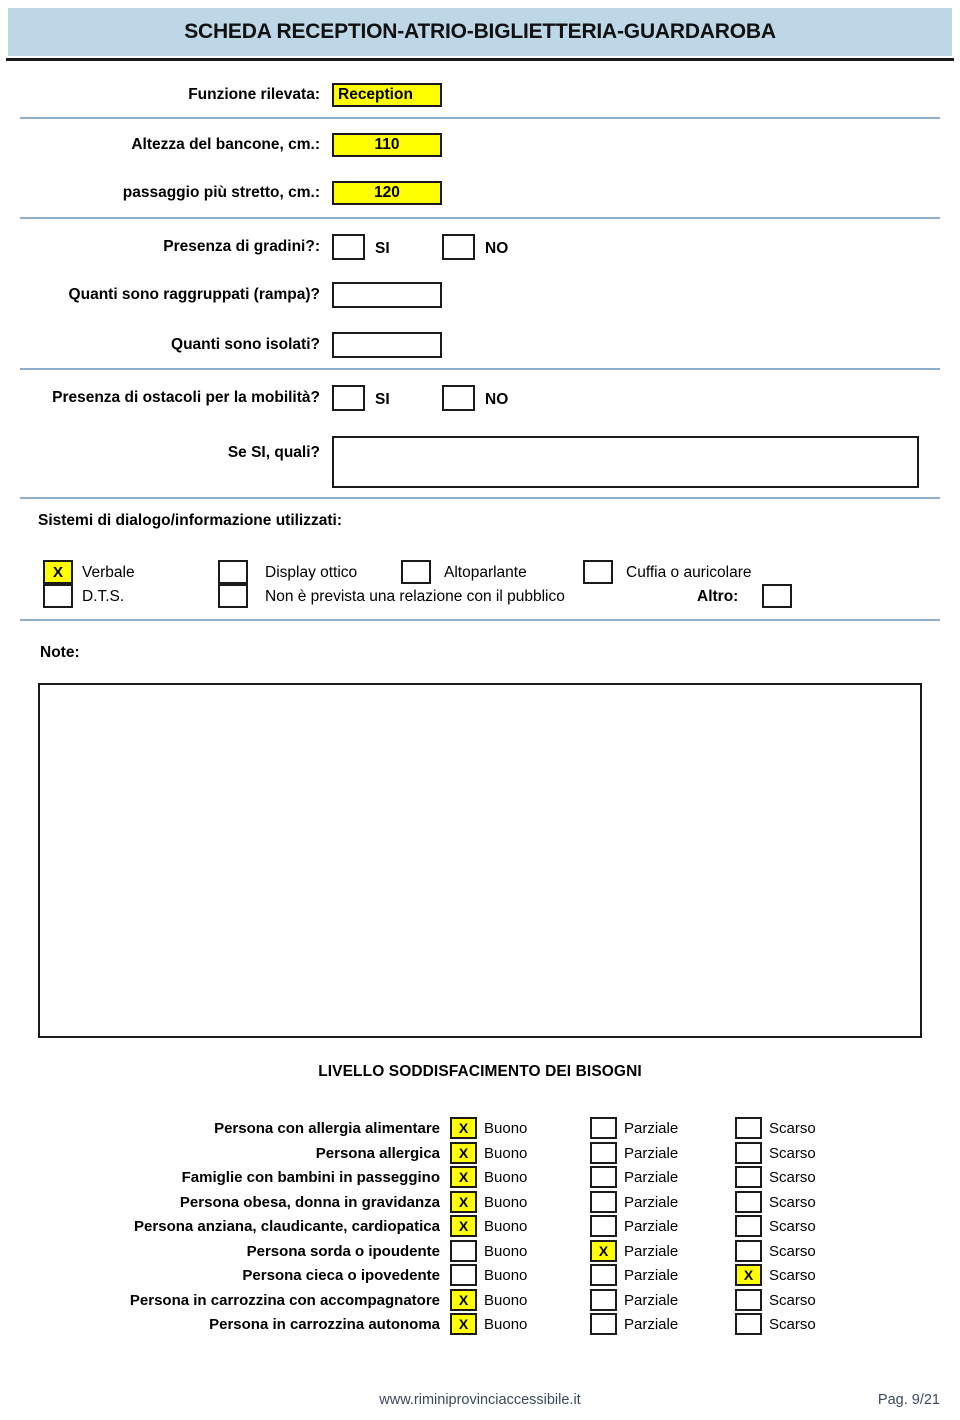 The image size is (960, 1420). I want to click on presenza-ostacoli-si-checkbox, so click(348, 398).